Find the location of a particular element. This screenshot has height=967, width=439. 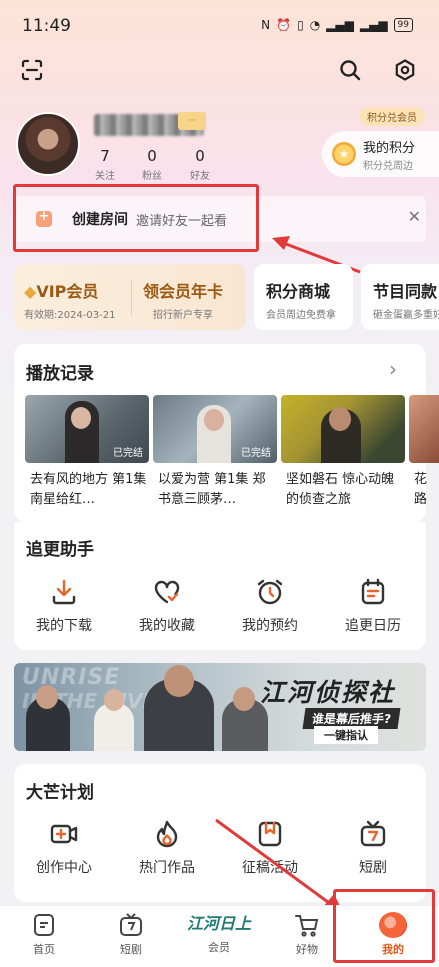

download-icon is located at coordinates (64, 592).